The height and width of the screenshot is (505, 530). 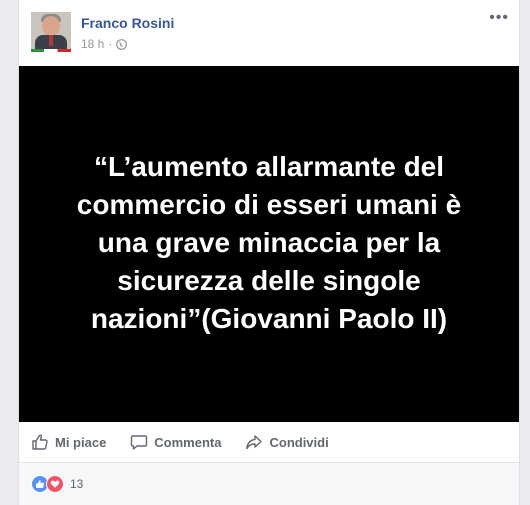 I want to click on post-actions: Mi piace Commenta Condividi, so click(x=269, y=442).